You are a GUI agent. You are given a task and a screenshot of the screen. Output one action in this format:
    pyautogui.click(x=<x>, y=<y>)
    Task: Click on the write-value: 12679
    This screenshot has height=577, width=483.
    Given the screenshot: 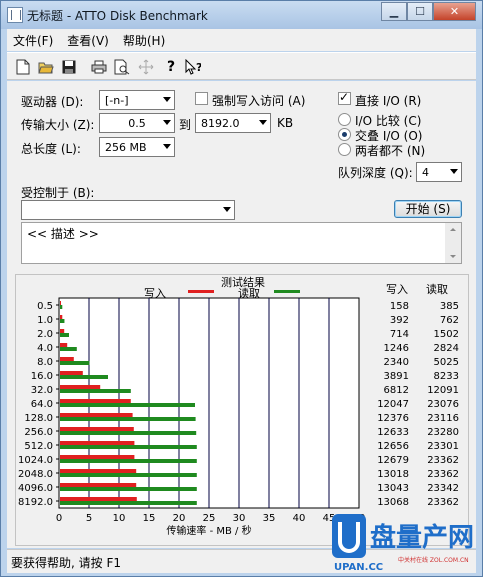 What is the action you would take?
    pyautogui.click(x=393, y=460)
    